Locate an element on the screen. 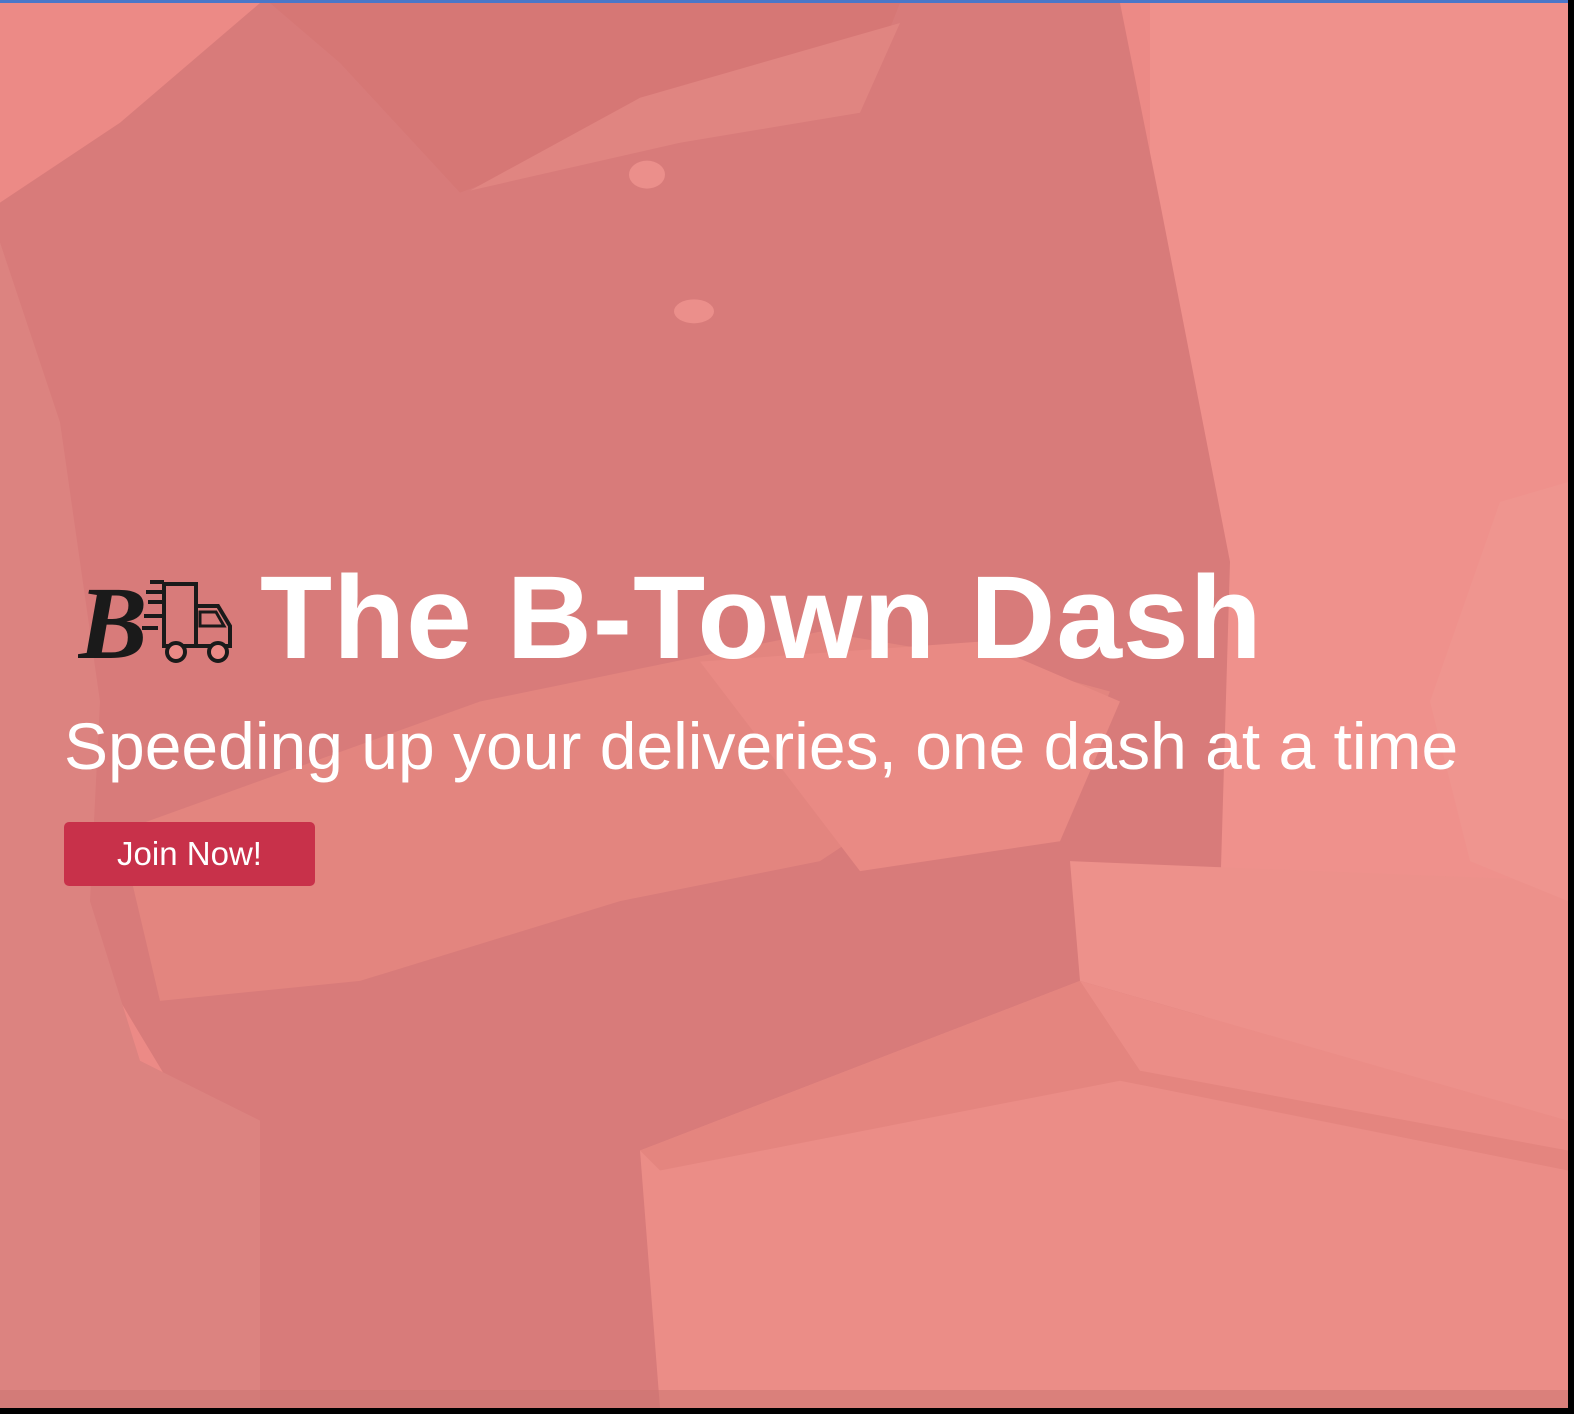  b-delivery-truck-logo-icon: B is located at coordinates (155, 618).